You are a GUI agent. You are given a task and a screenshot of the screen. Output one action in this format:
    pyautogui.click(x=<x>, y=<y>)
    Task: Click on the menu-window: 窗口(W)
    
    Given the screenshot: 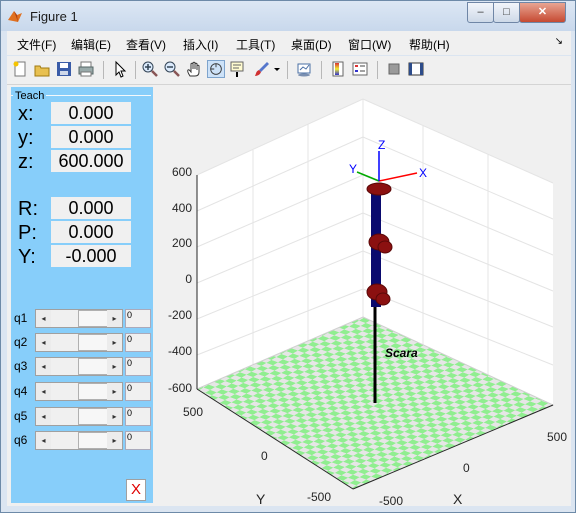 What is the action you would take?
    pyautogui.click(x=369, y=44)
    